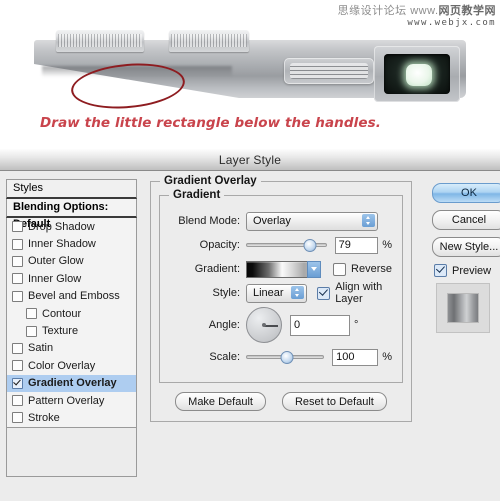  What do you see at coordinates (284, 269) in the screenshot?
I see `gradient-swatch` at bounding box center [284, 269].